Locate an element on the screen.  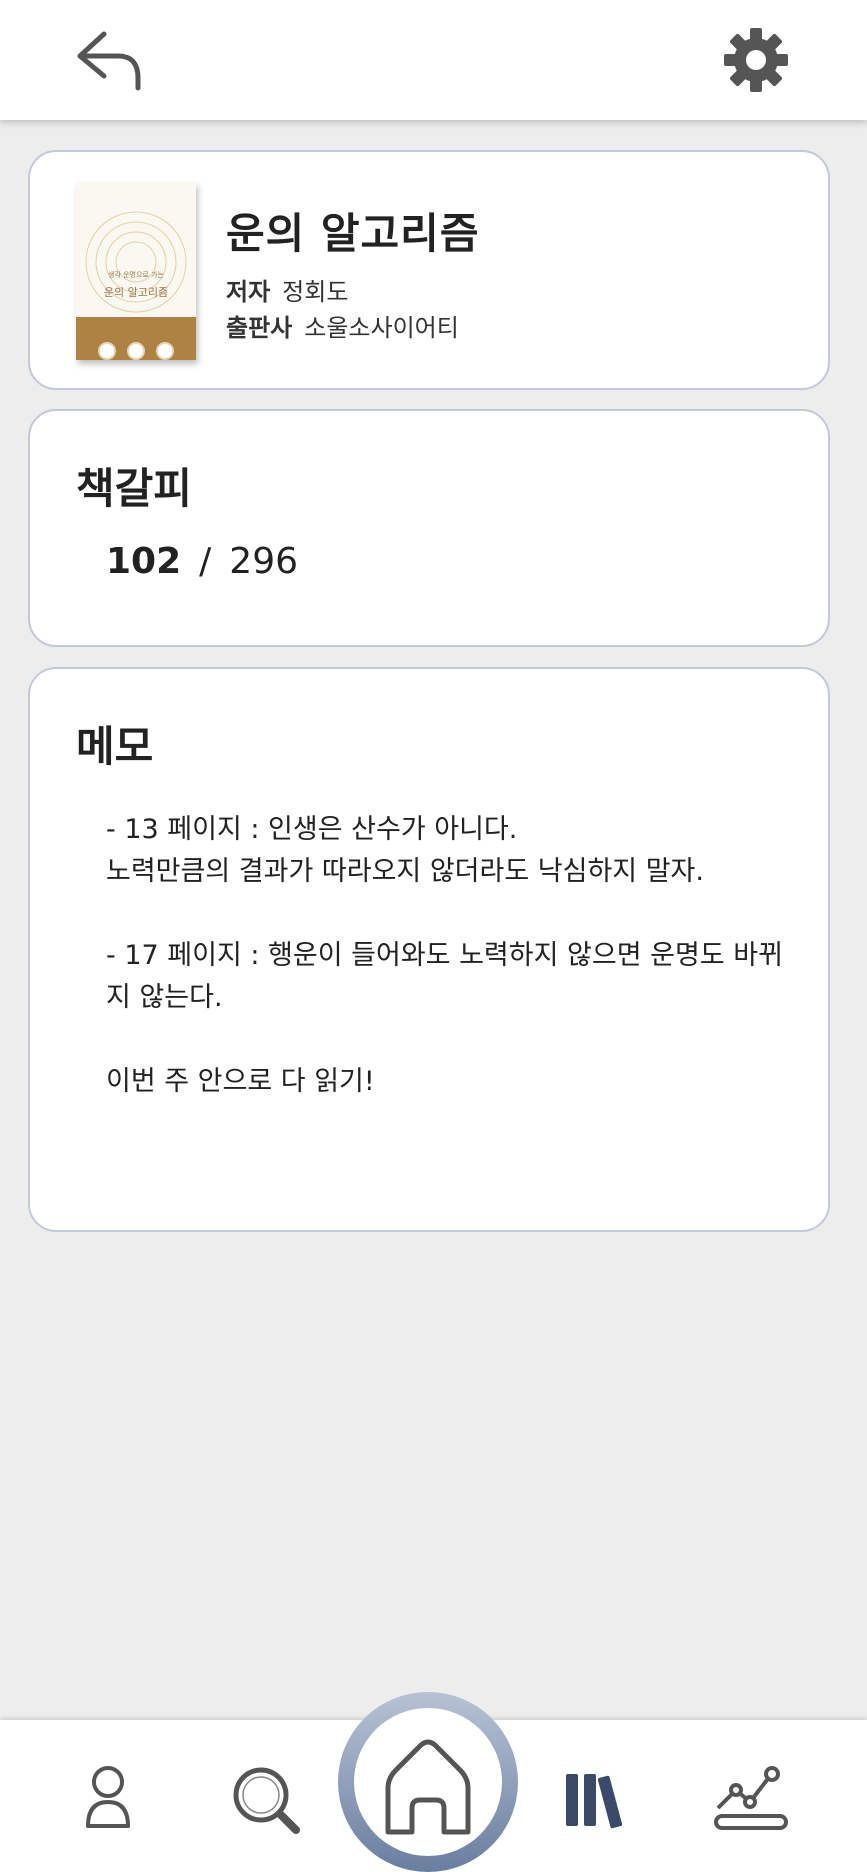
gear-icon is located at coordinates (756, 60).